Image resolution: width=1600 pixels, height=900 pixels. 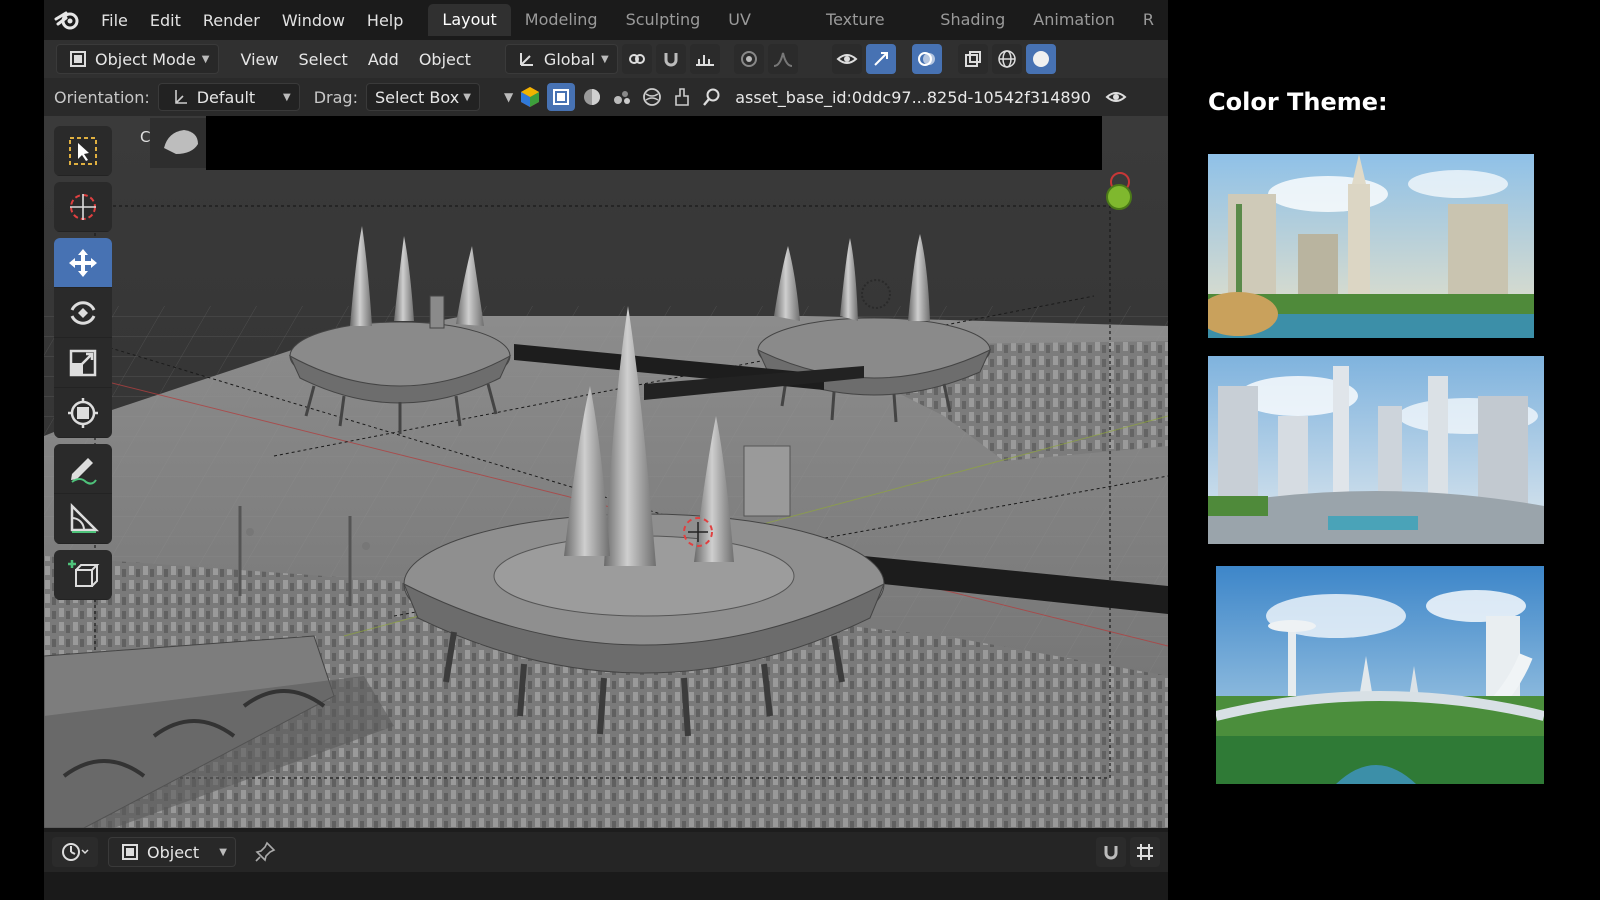 I want to click on add-cube-tool-icon, so click(x=83, y=575).